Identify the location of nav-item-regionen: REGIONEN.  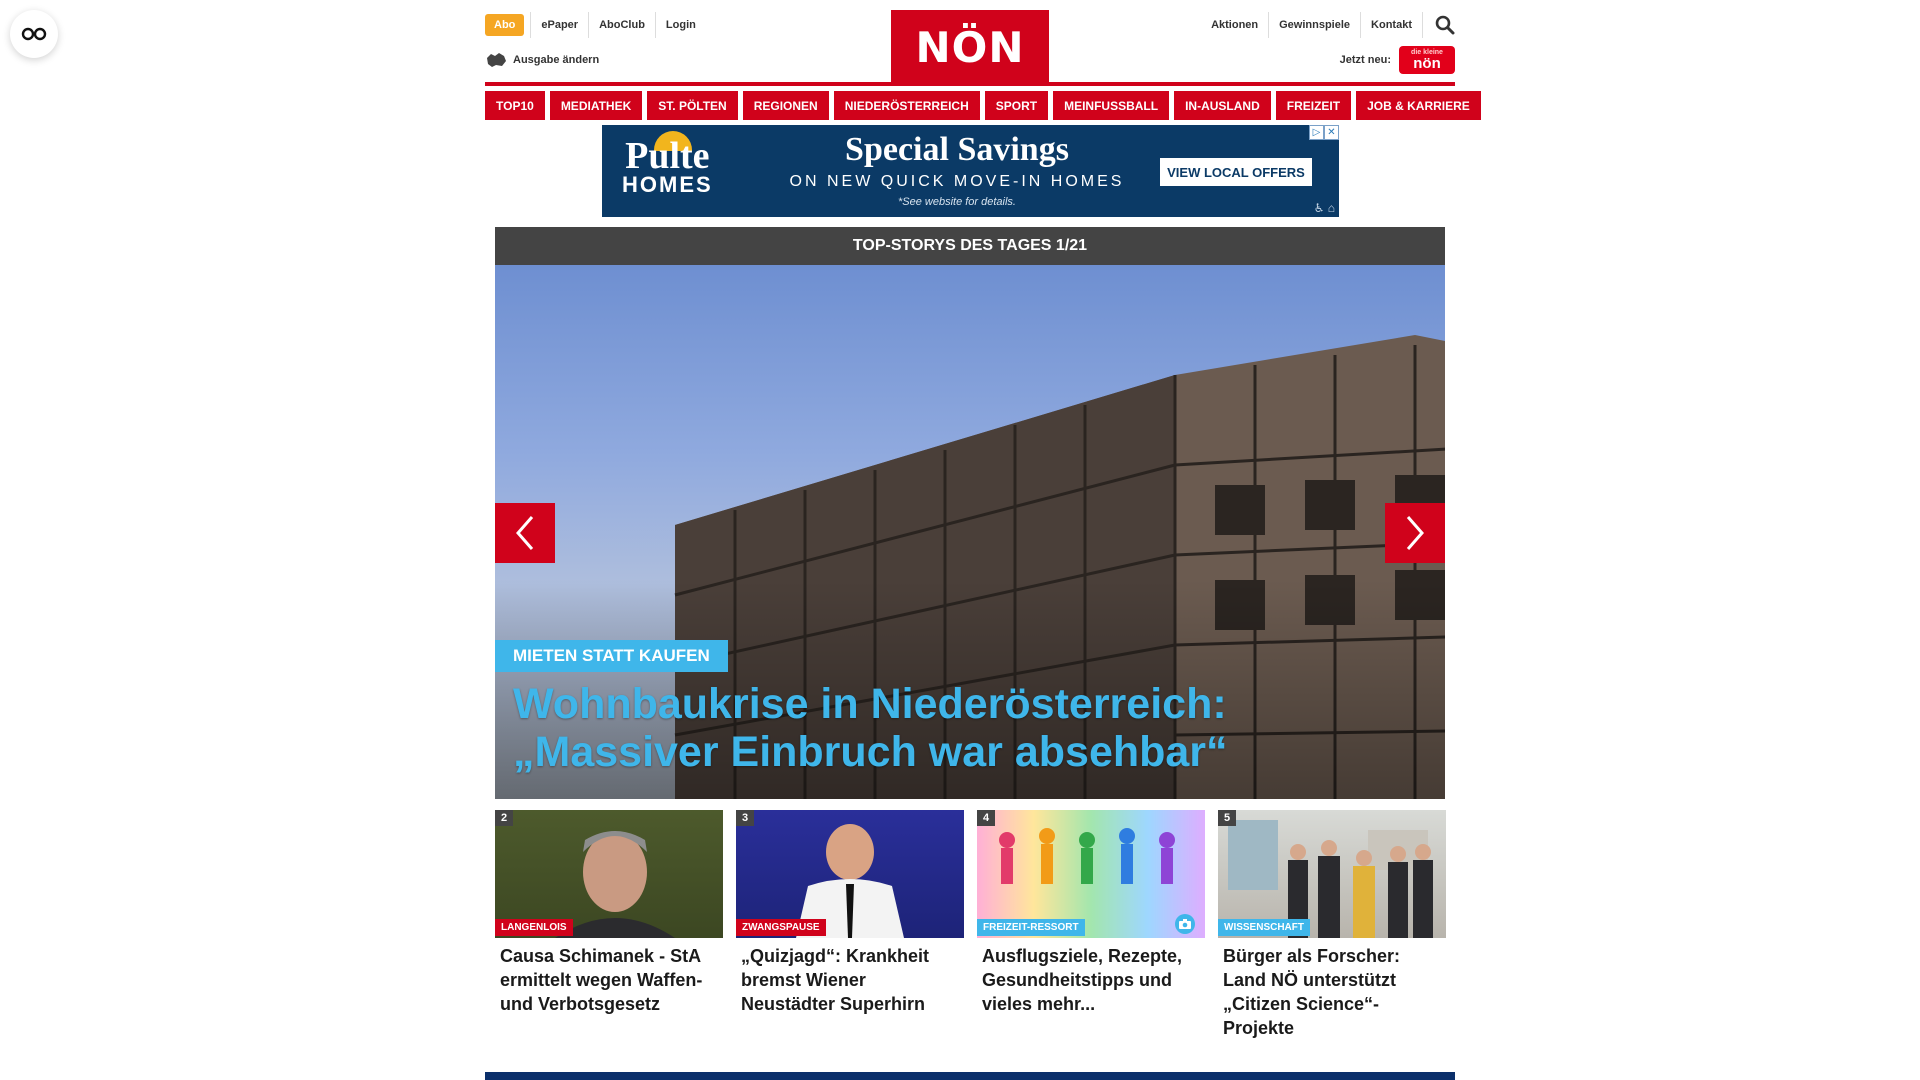
(785, 105).